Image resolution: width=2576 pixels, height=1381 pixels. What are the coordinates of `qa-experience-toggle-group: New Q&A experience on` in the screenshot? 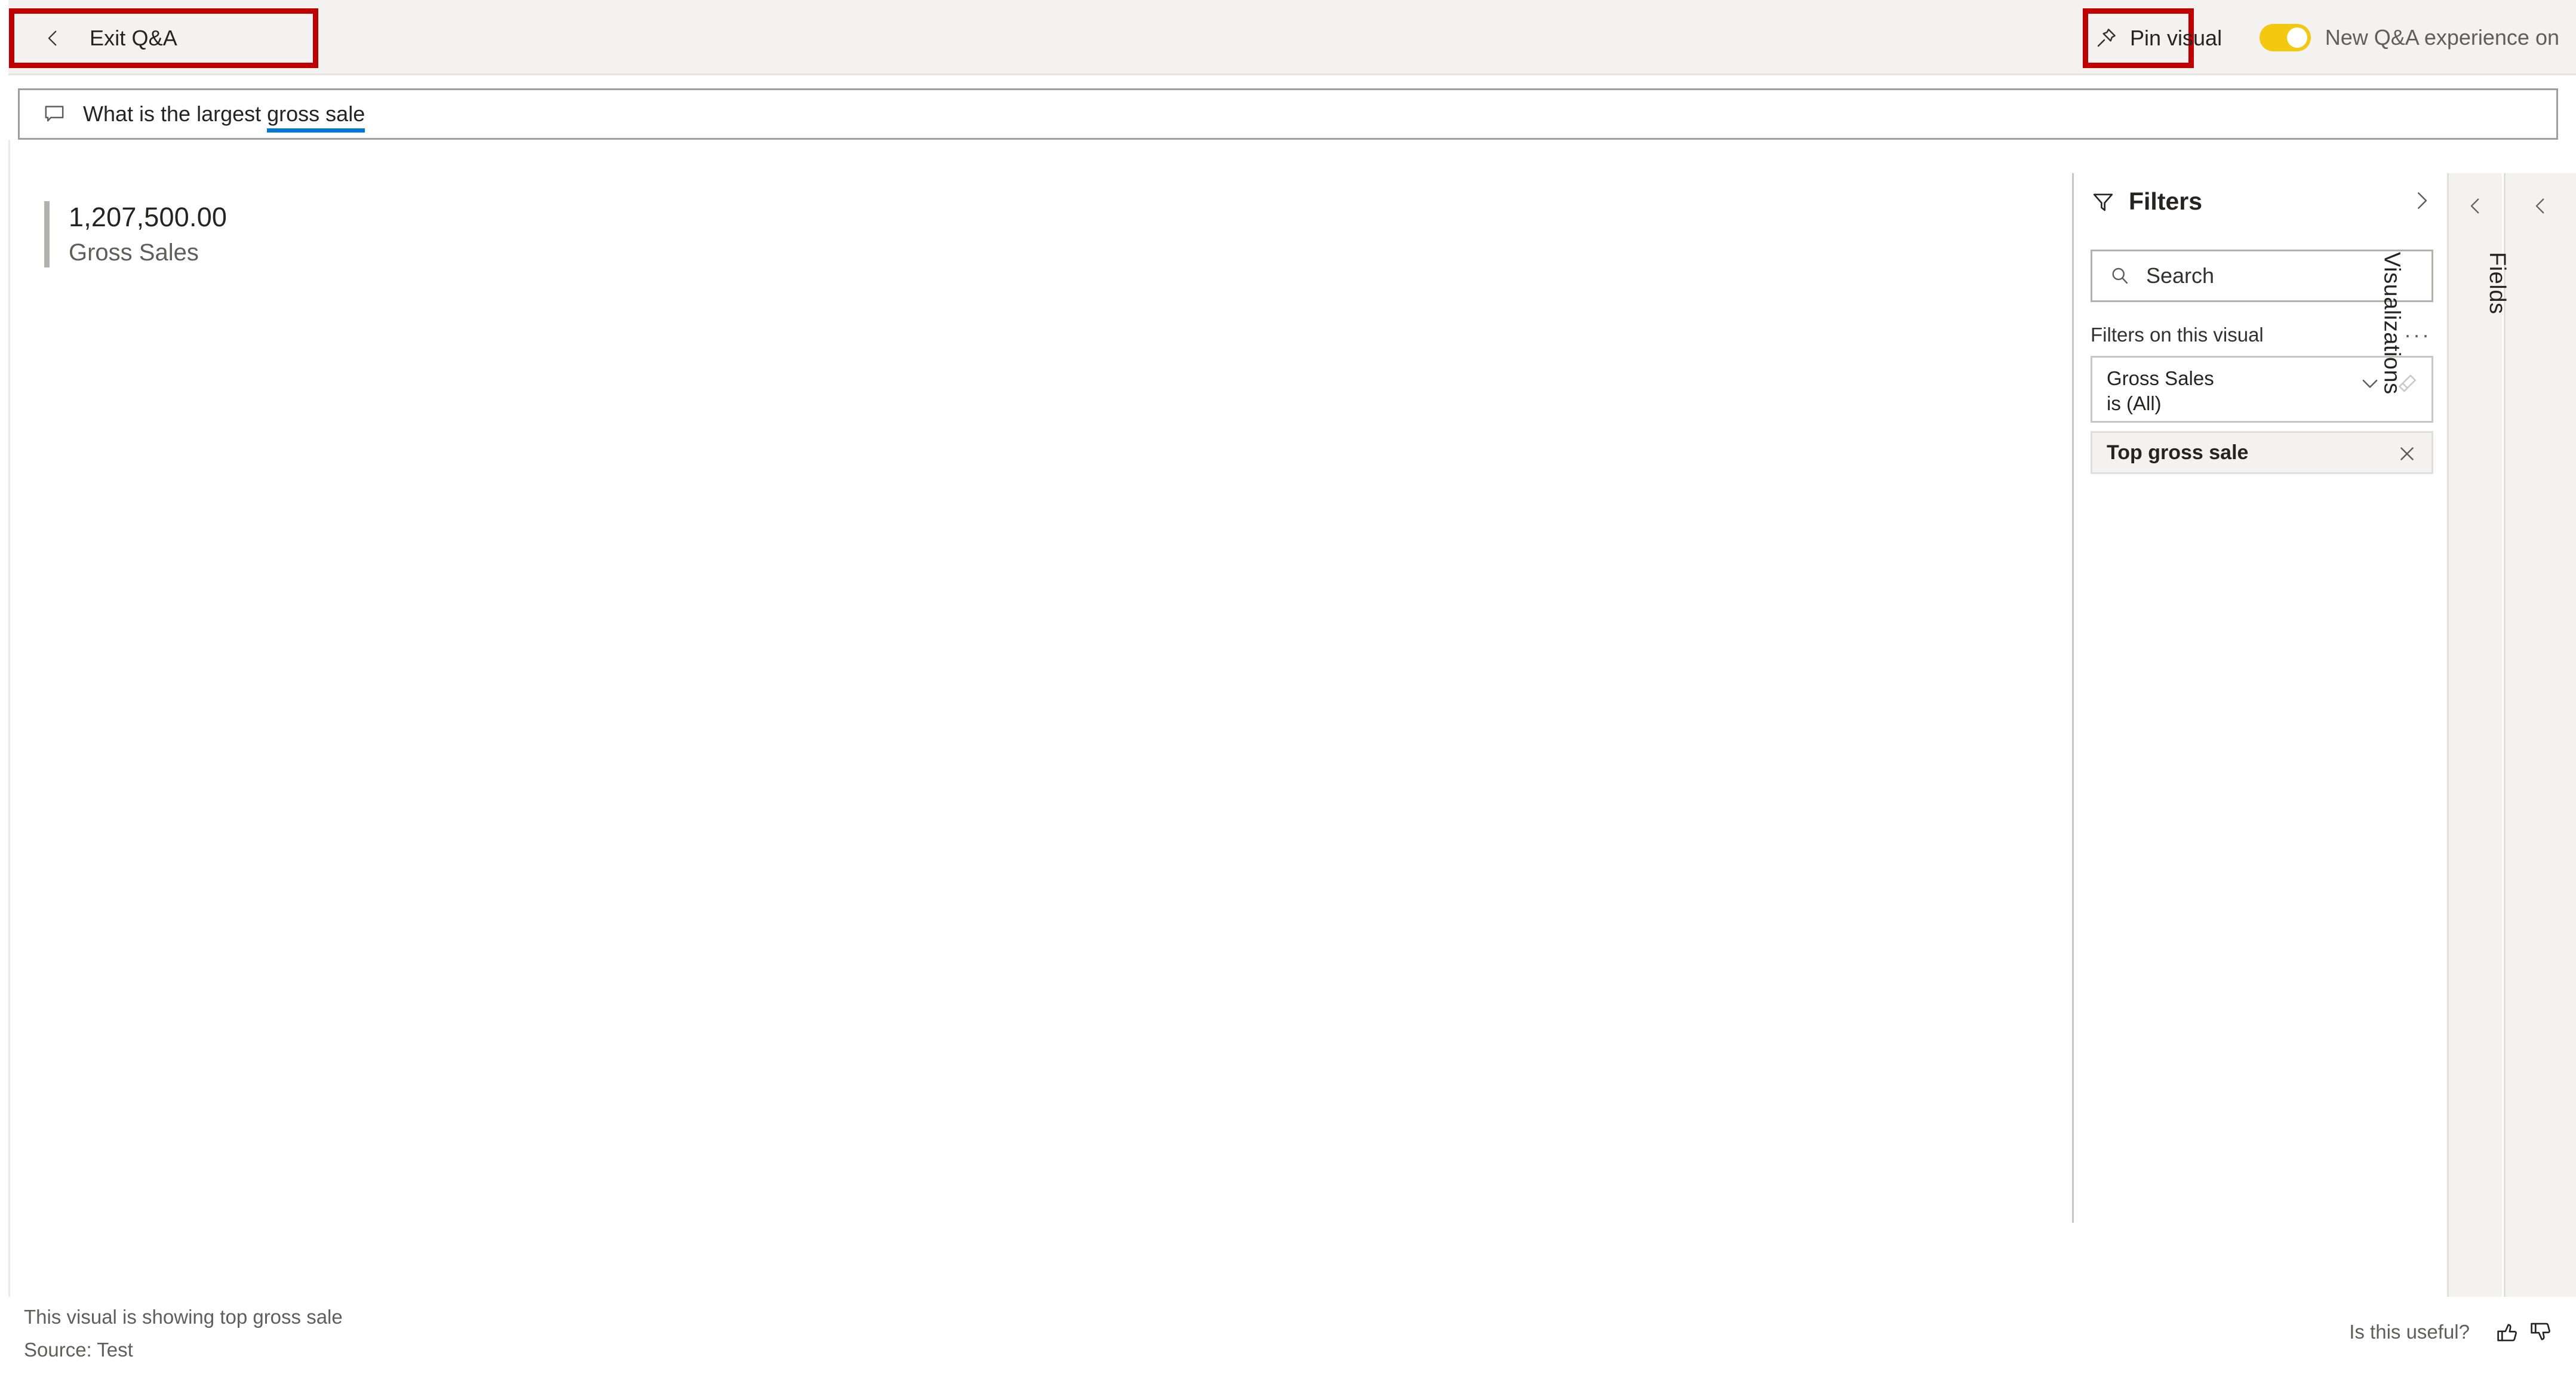 It's located at (2409, 37).